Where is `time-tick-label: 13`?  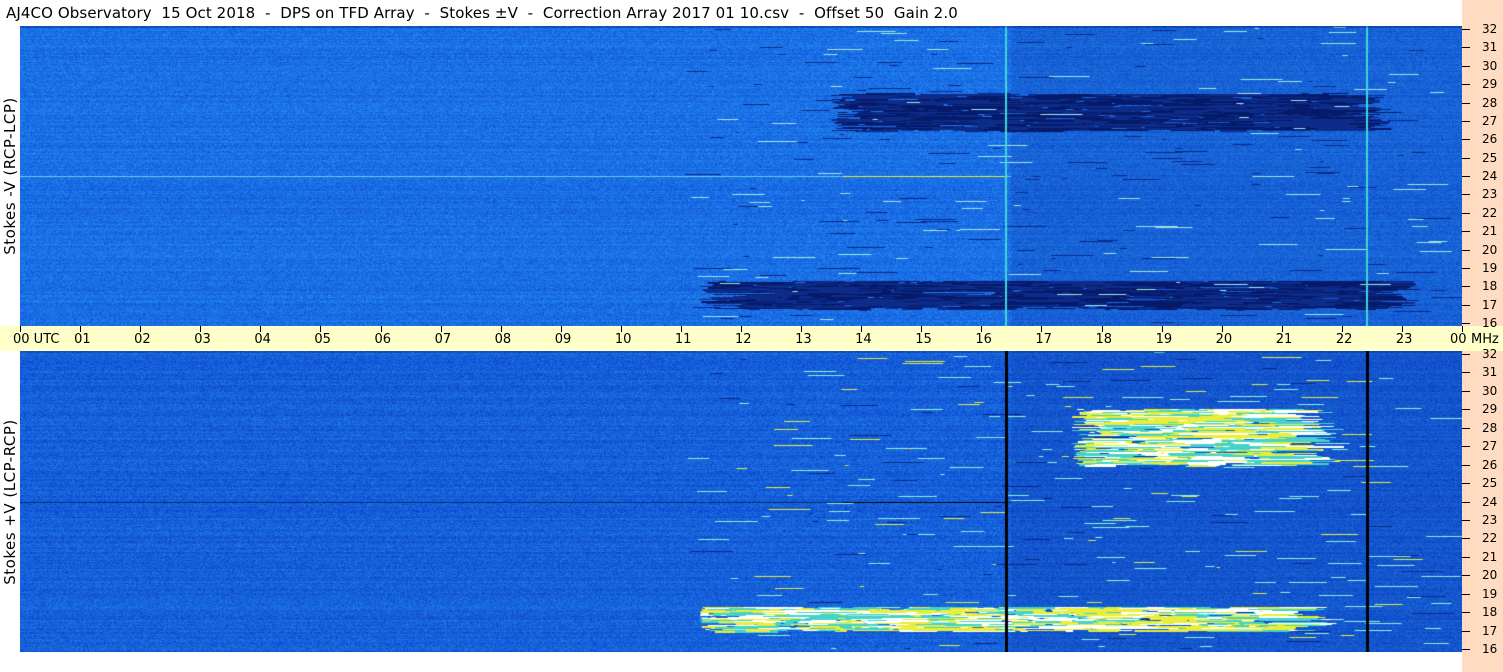 time-tick-label: 13 is located at coordinates (803, 339).